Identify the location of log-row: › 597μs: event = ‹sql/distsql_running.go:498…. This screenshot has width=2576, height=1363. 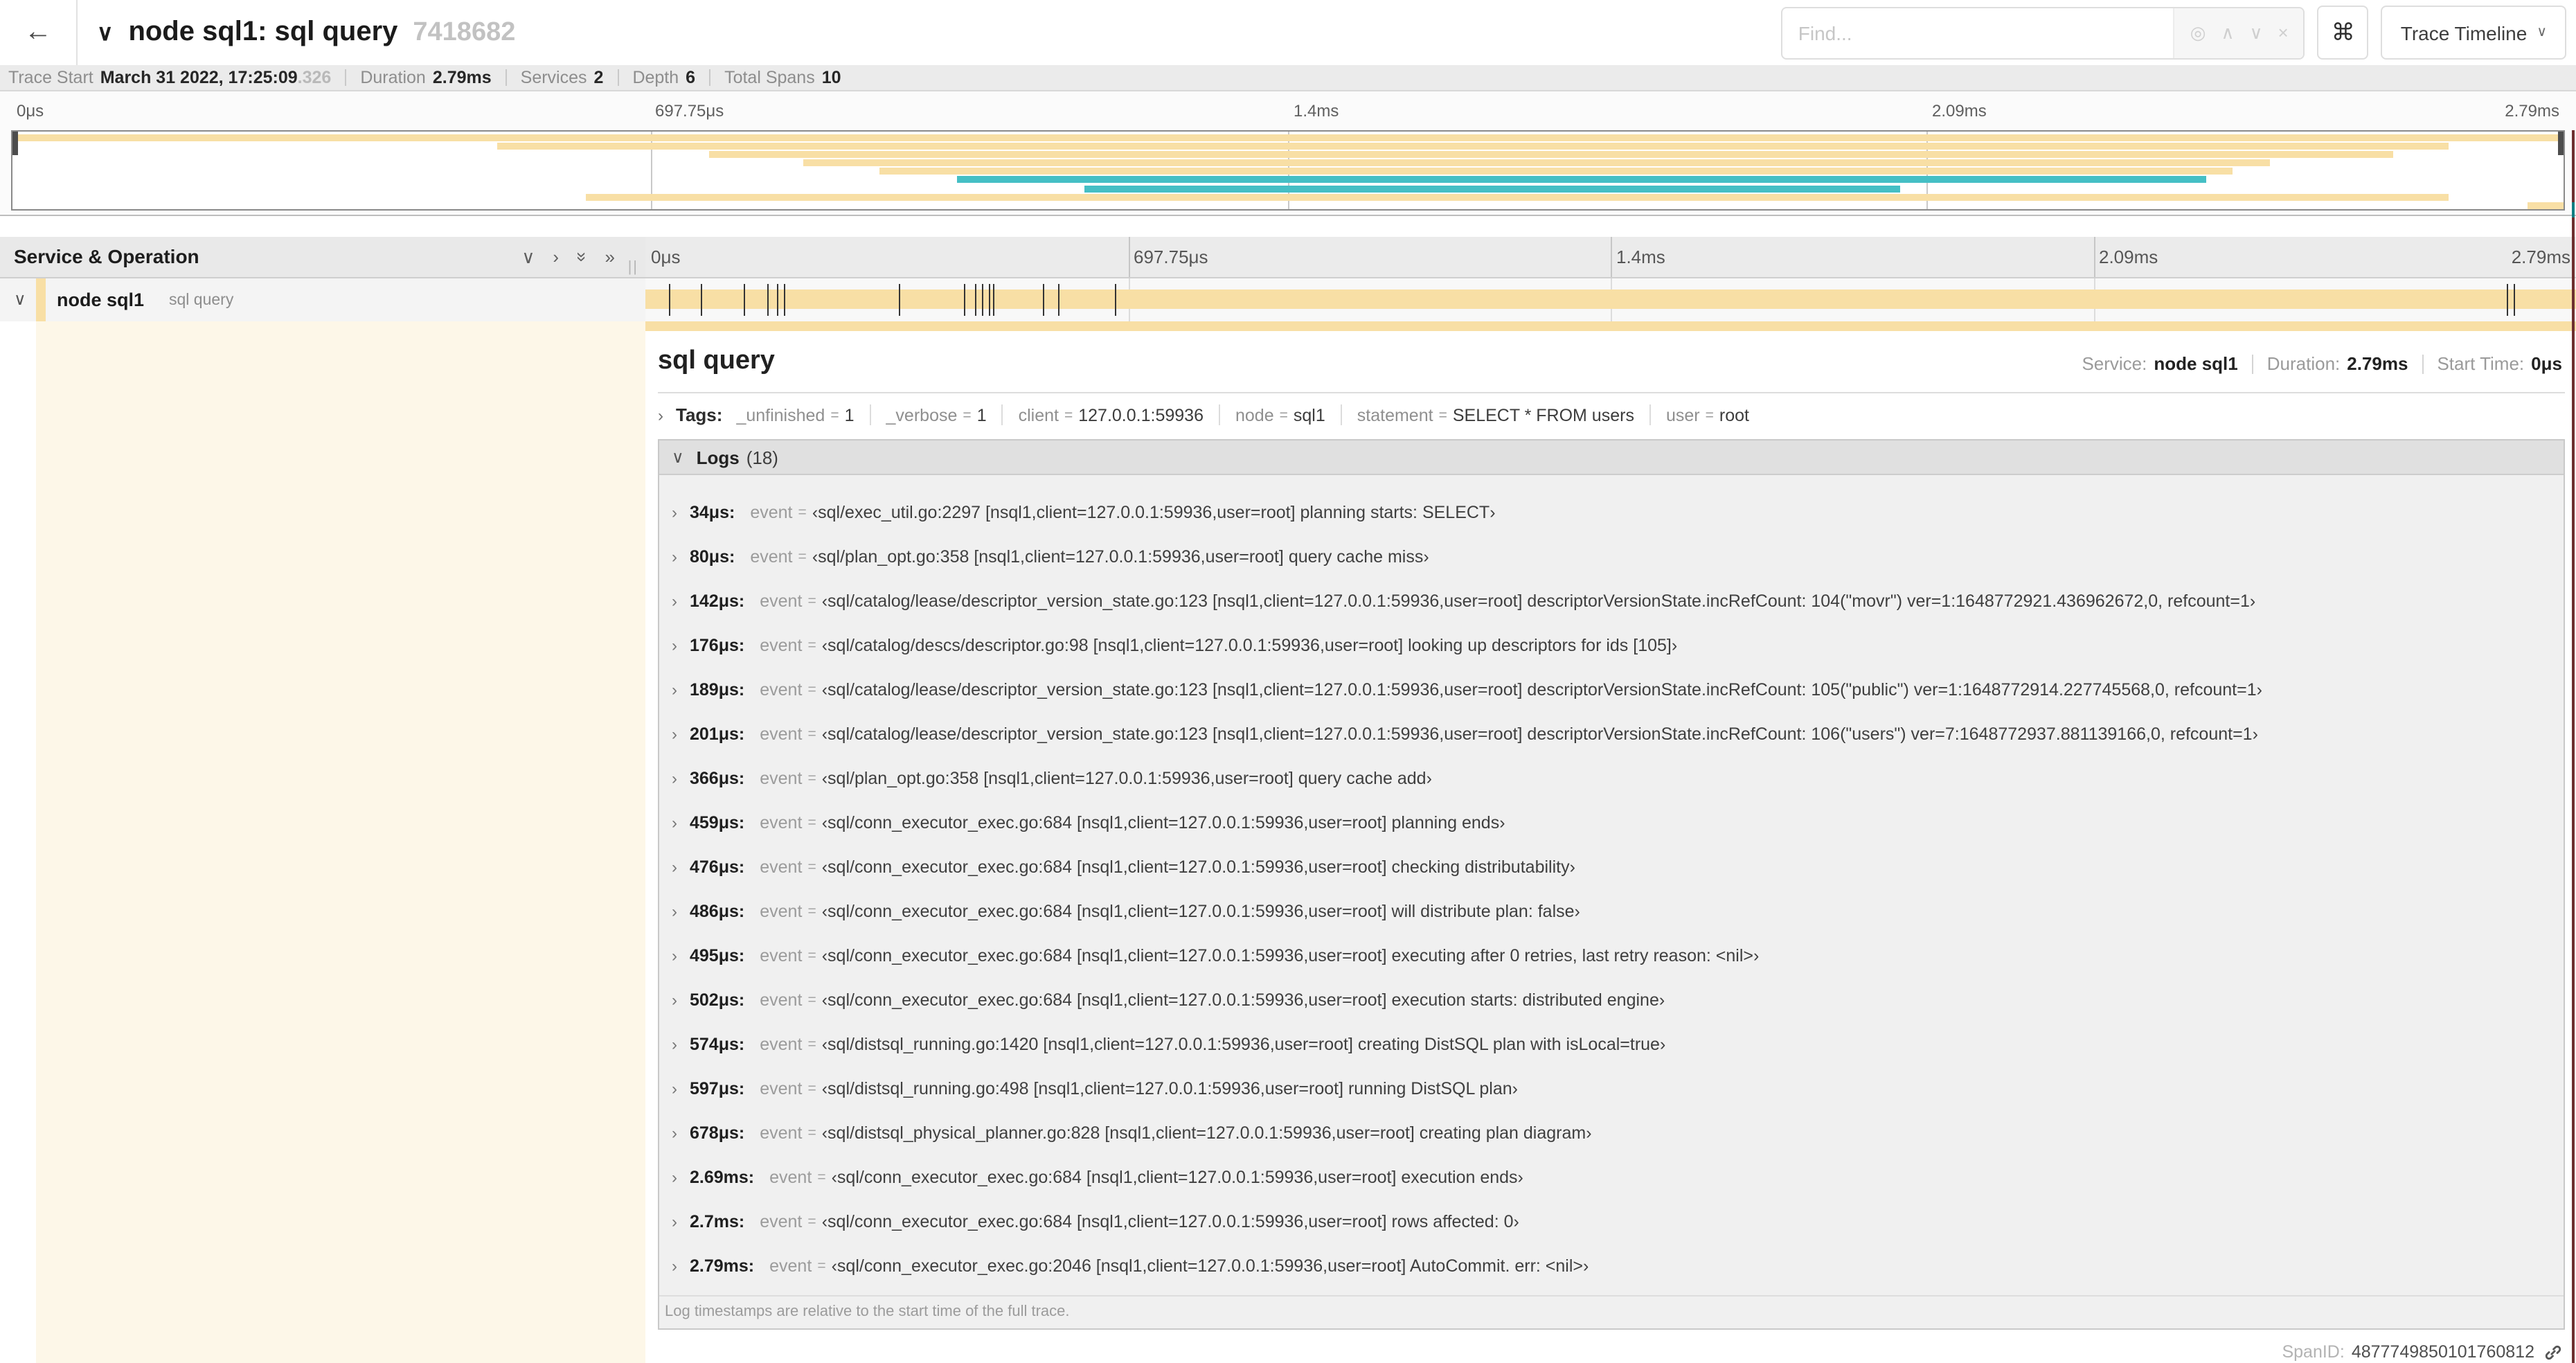
(1612, 1089).